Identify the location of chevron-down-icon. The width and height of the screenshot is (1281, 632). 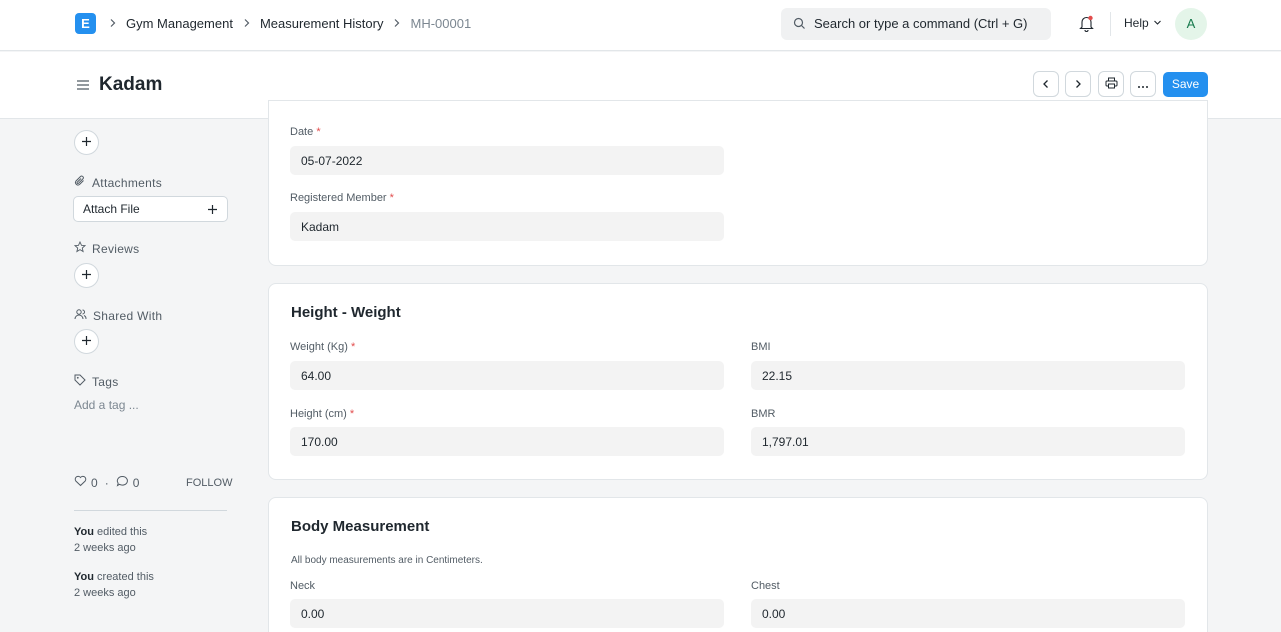
(1157, 23).